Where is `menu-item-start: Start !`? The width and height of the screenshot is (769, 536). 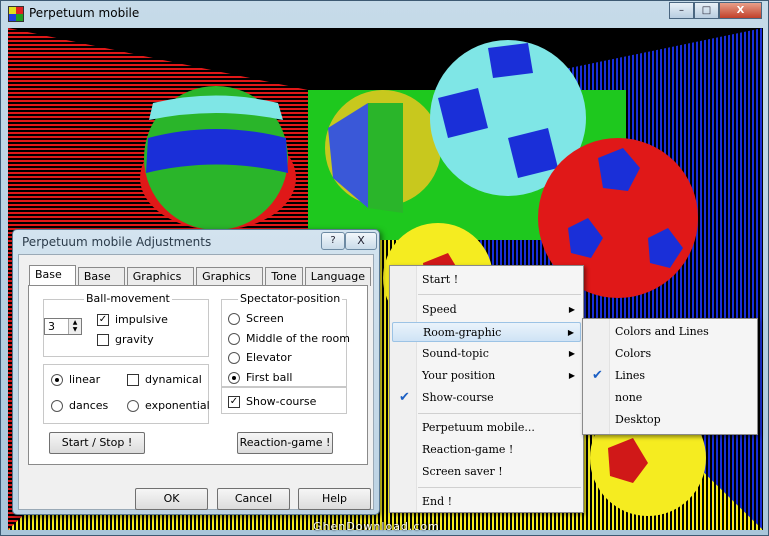 menu-item-start: Start ! is located at coordinates (486, 280).